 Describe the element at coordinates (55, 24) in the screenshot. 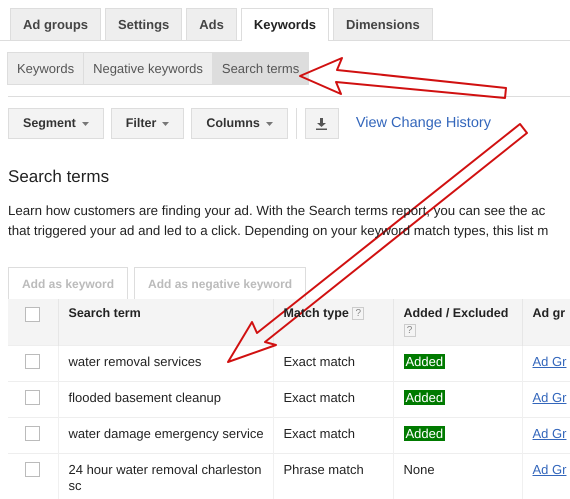

I see `tab: Ad groups` at that location.